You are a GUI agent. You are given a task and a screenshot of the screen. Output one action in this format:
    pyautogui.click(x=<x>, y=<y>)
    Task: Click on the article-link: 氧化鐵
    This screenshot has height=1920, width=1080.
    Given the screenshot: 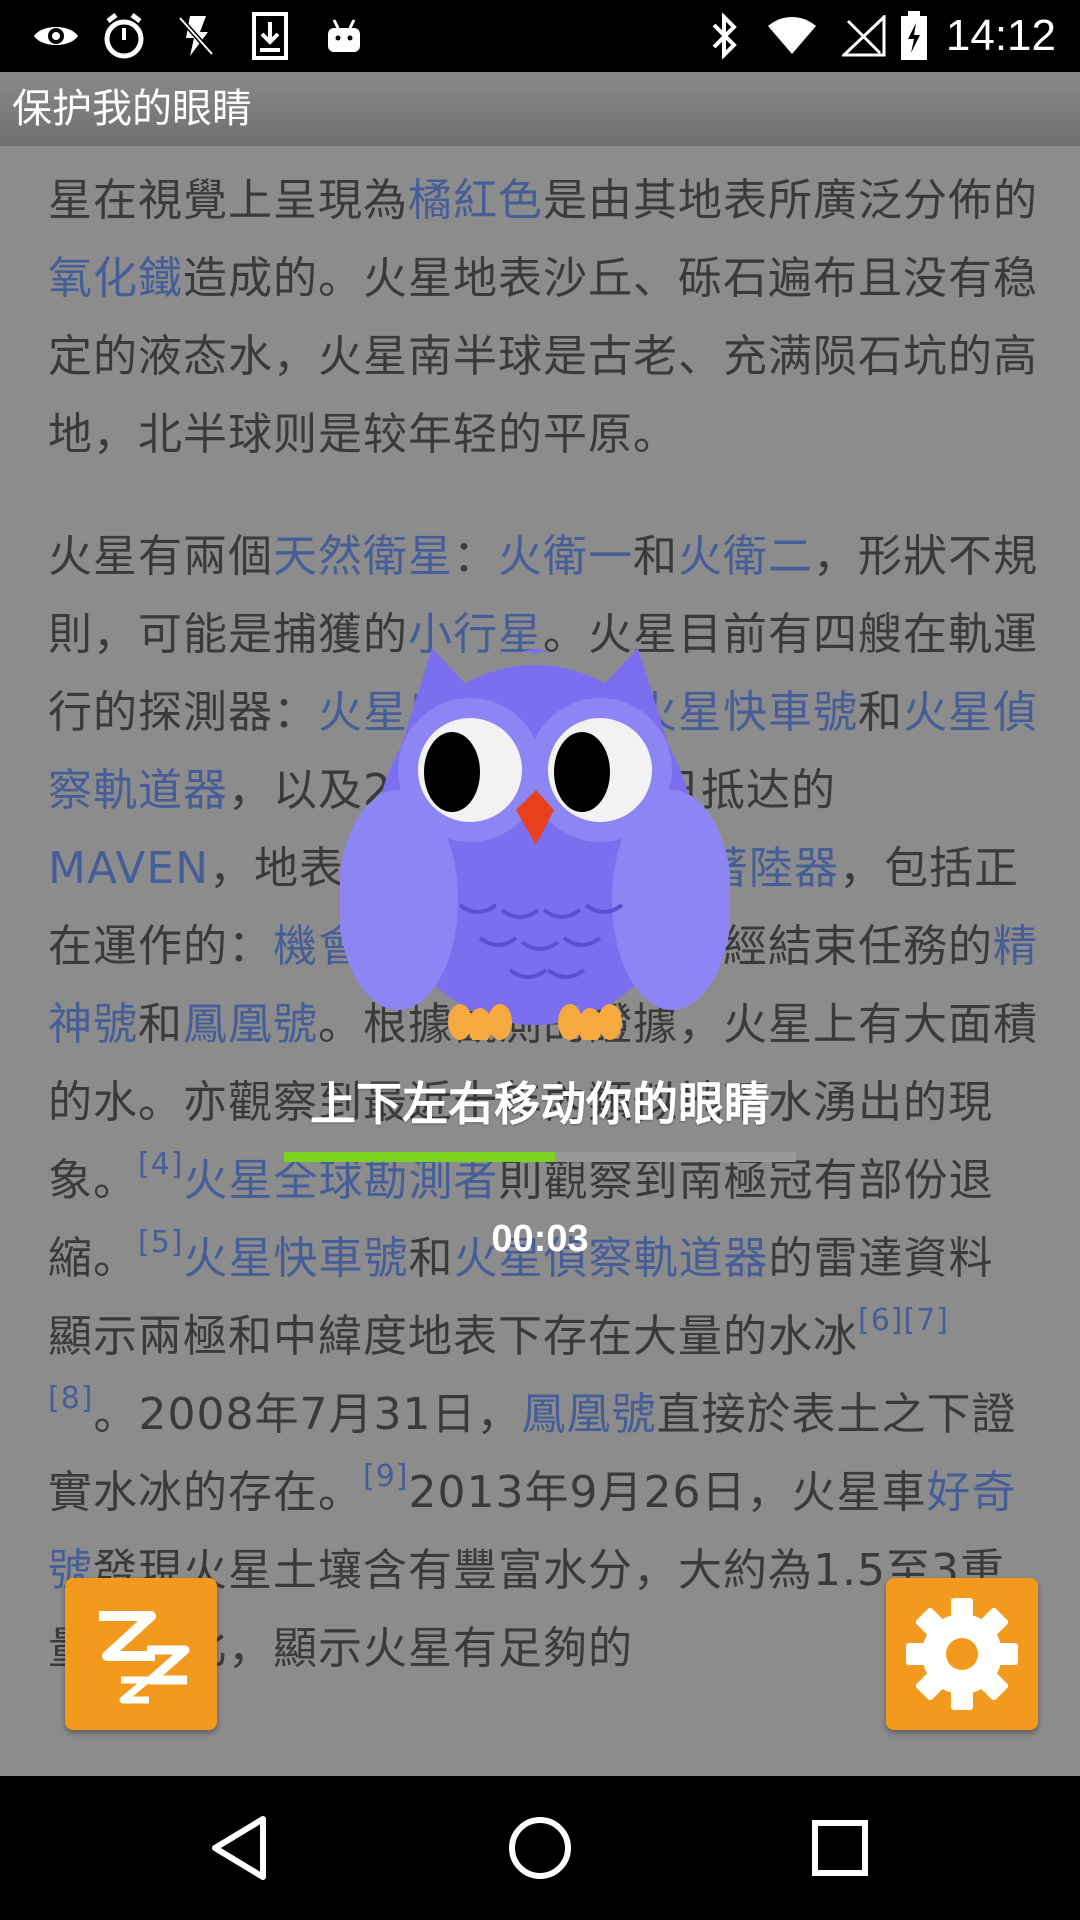 What is the action you would take?
    pyautogui.click(x=115, y=278)
    